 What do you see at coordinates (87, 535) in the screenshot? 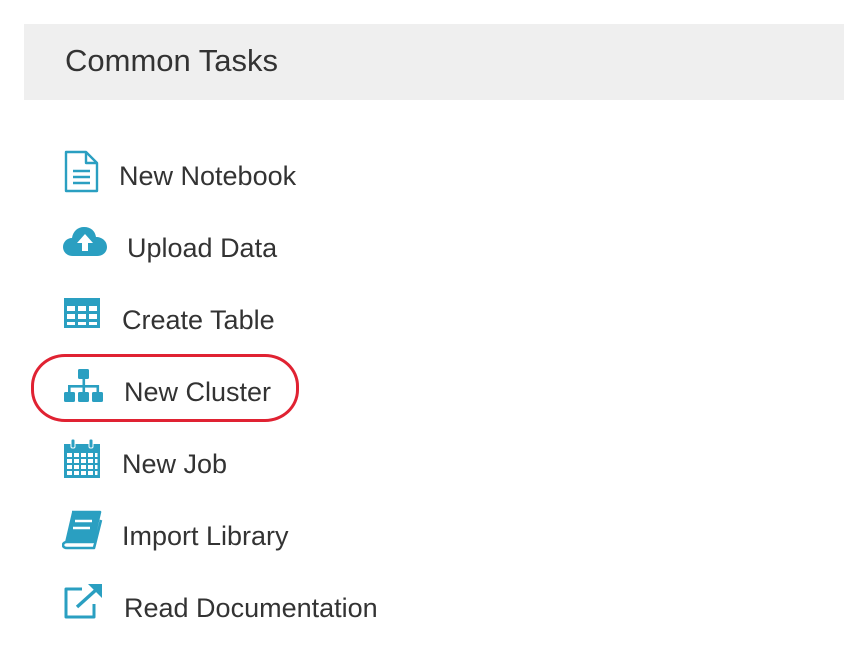
I see `book-icon` at bounding box center [87, 535].